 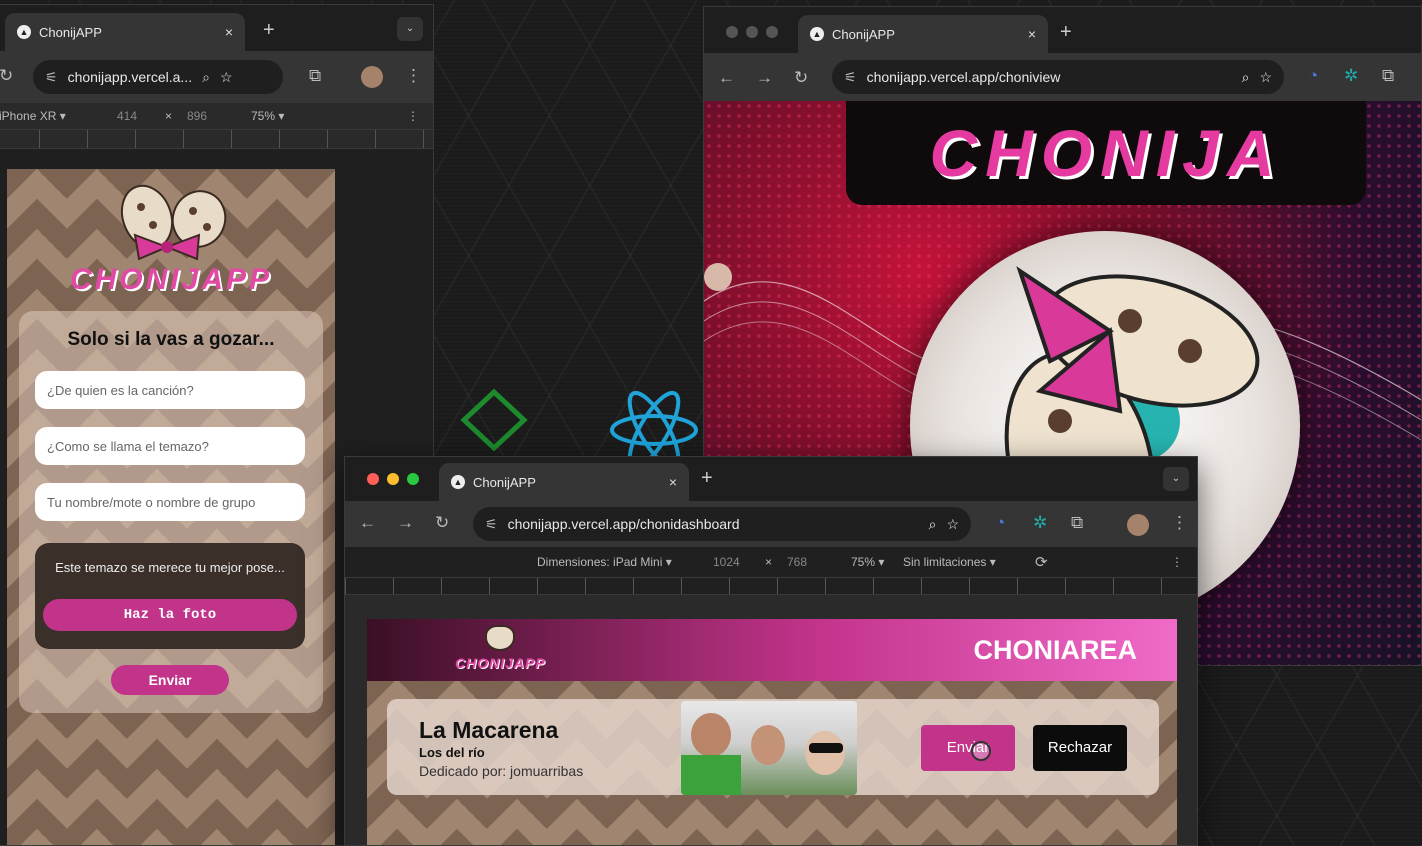 What do you see at coordinates (170, 390) in the screenshot?
I see `artist-input: ¿De quien es la canción?` at bounding box center [170, 390].